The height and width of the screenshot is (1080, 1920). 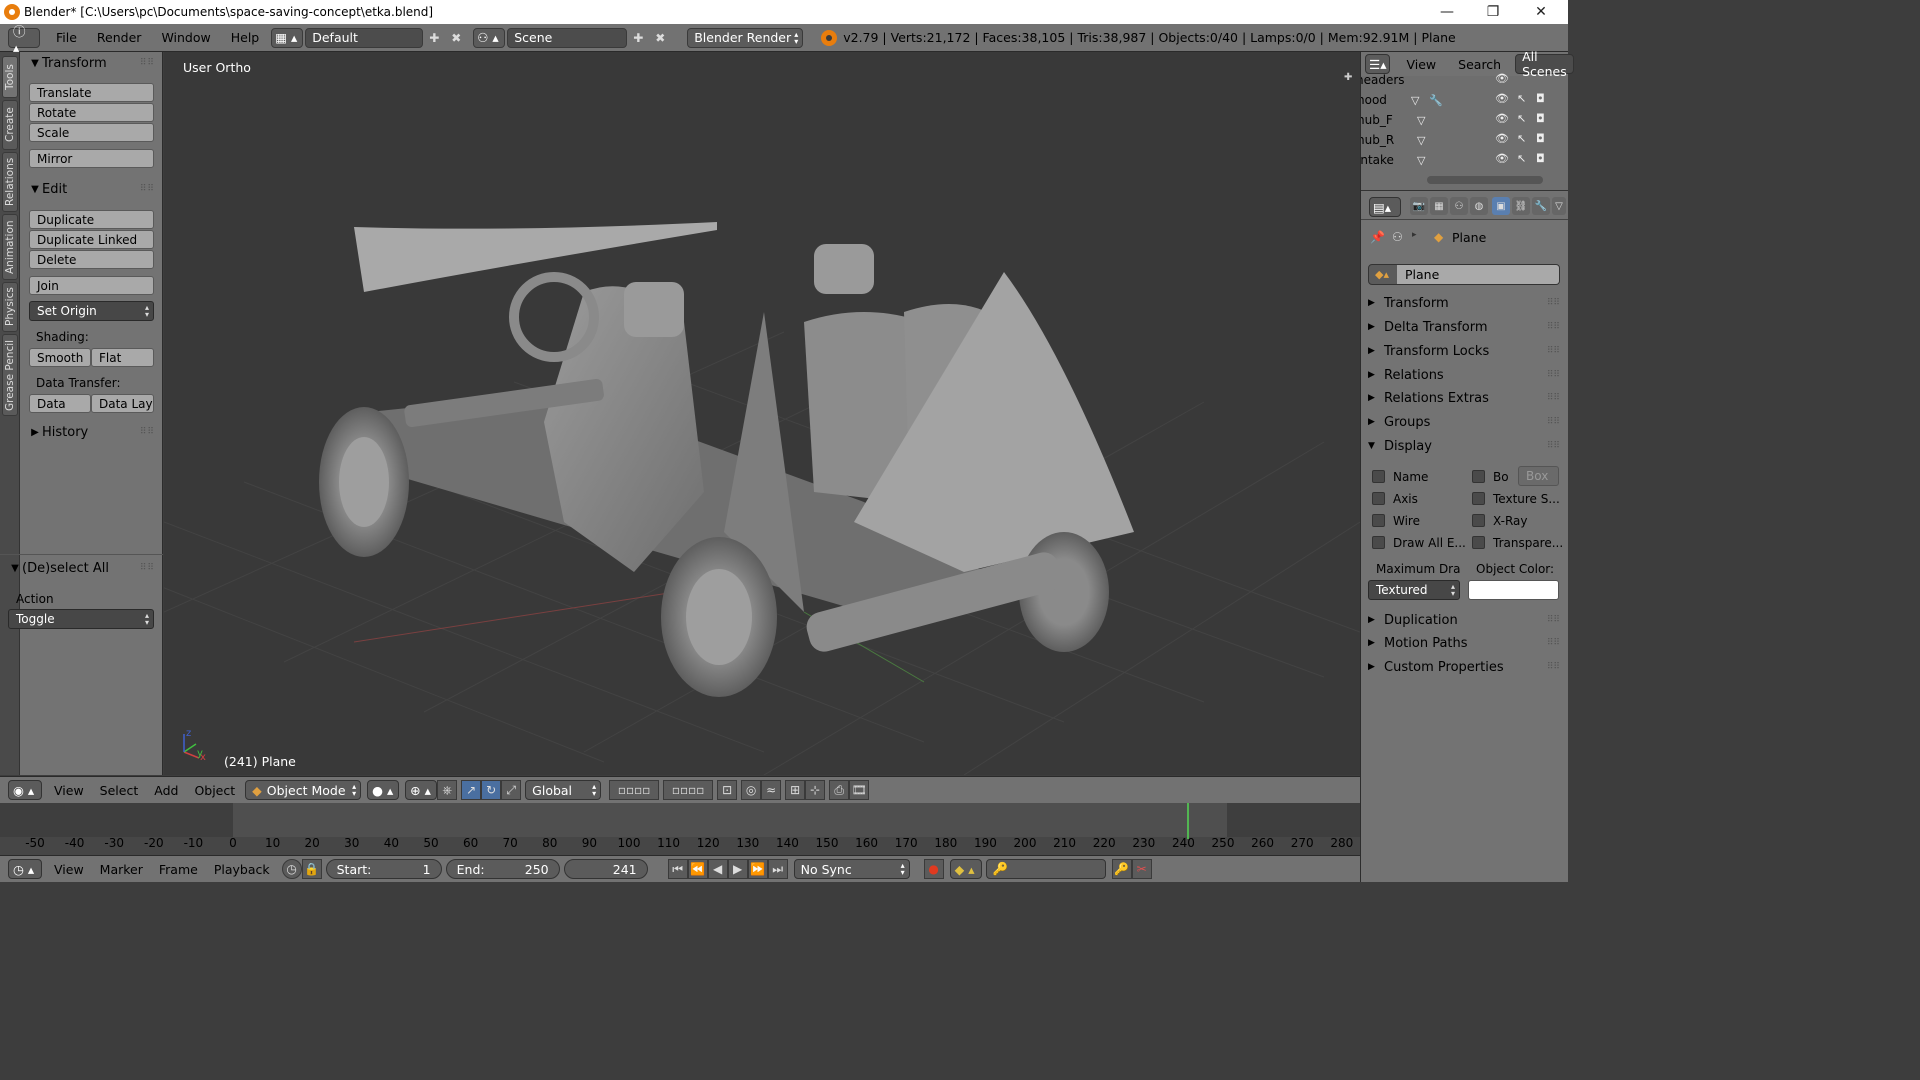 What do you see at coordinates (717, 869) in the screenshot?
I see `play-reverse-icon: ◀` at bounding box center [717, 869].